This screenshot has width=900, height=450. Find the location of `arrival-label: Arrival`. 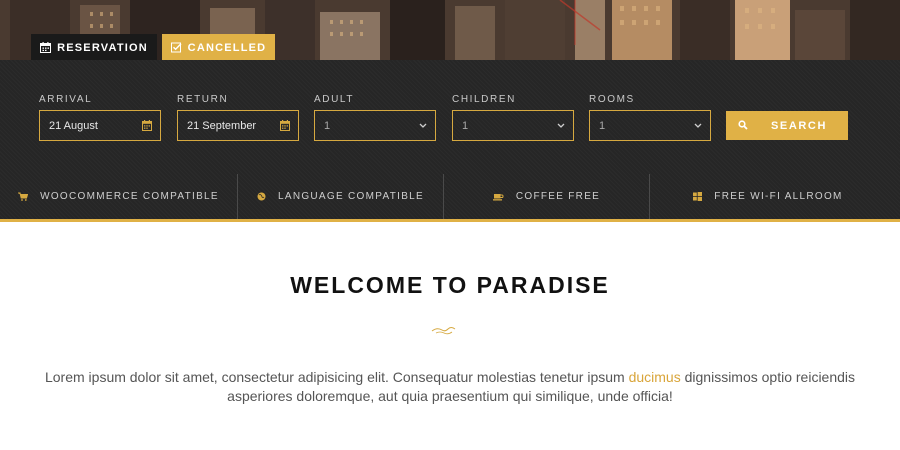

arrival-label: Arrival is located at coordinates (66, 99).